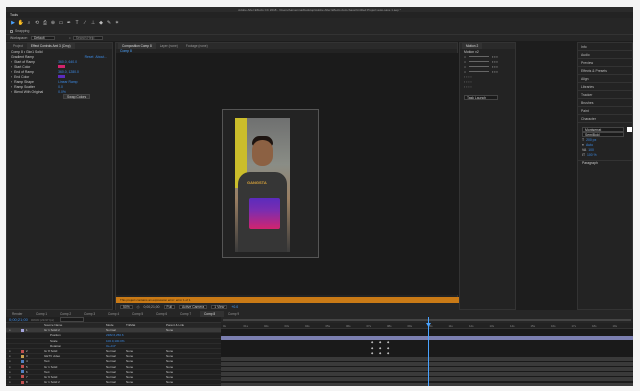  Describe the element at coordinates (69, 23) in the screenshot. I see `pen-icon: ✒` at that location.